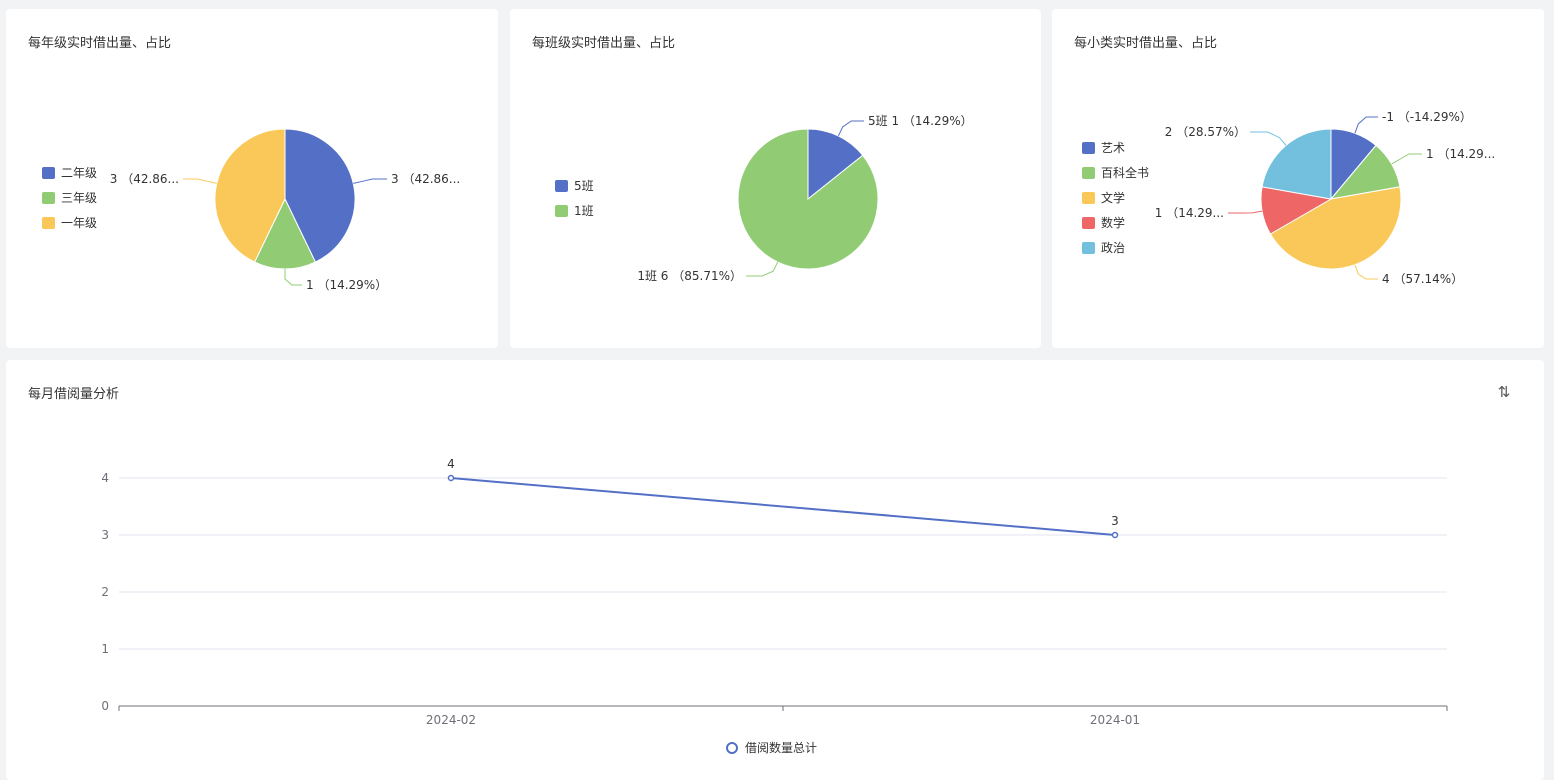 This screenshot has height=780, width=1554. What do you see at coordinates (79, 223) in the screenshot?
I see `grade-legend-label-2: 一年级` at bounding box center [79, 223].